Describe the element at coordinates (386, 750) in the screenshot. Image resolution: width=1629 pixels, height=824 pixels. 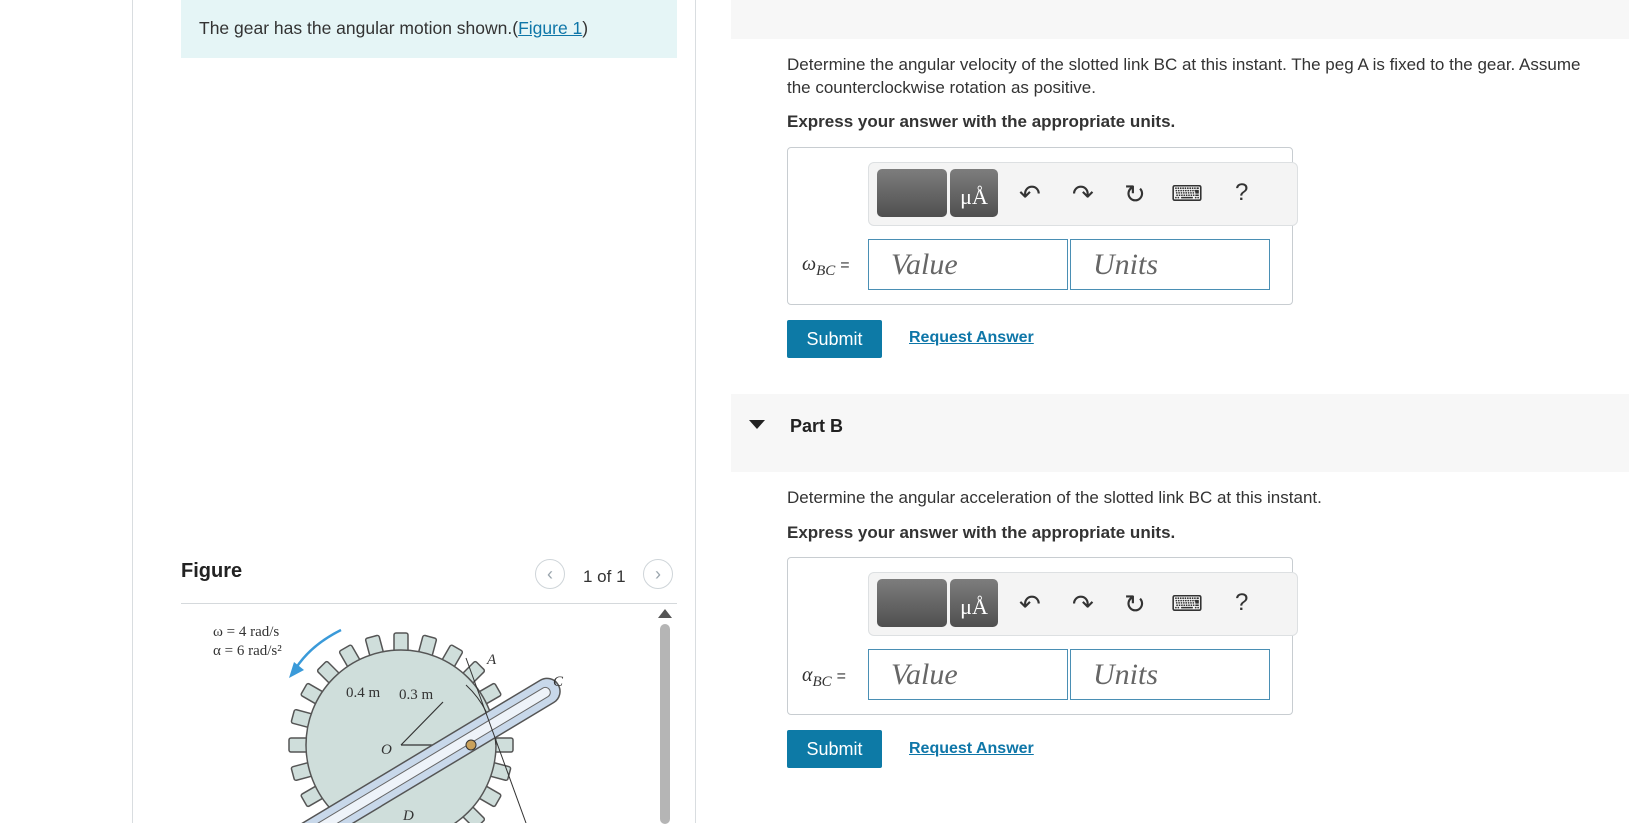
I see `point-o-label: O` at that location.